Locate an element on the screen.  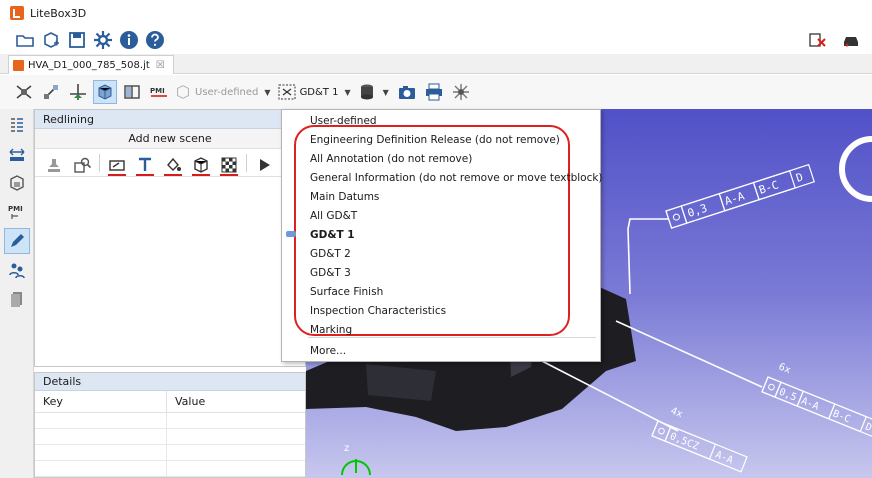
dropdown-item-all-gdt: All GD&T is located at coordinates (333, 216).